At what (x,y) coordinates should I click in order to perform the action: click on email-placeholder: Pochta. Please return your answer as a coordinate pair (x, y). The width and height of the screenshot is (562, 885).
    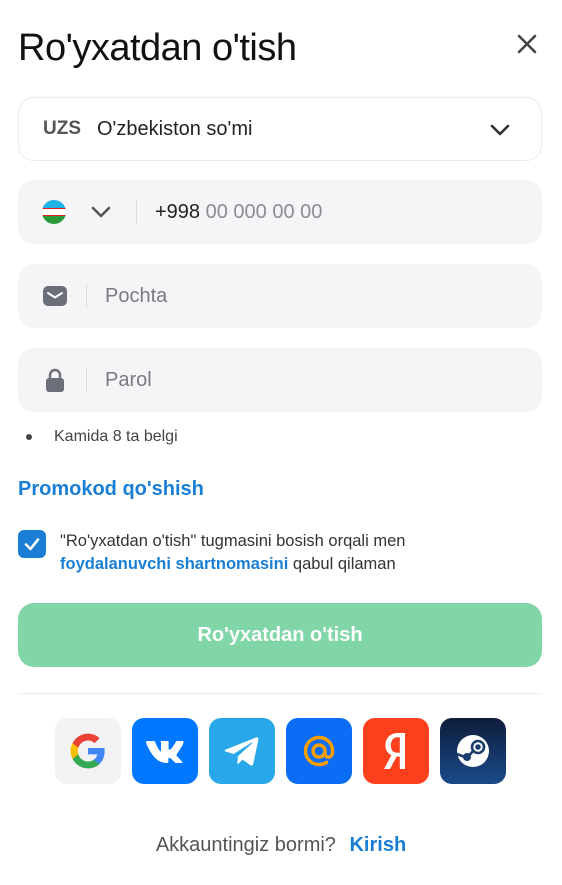
    Looking at the image, I should click on (136, 295).